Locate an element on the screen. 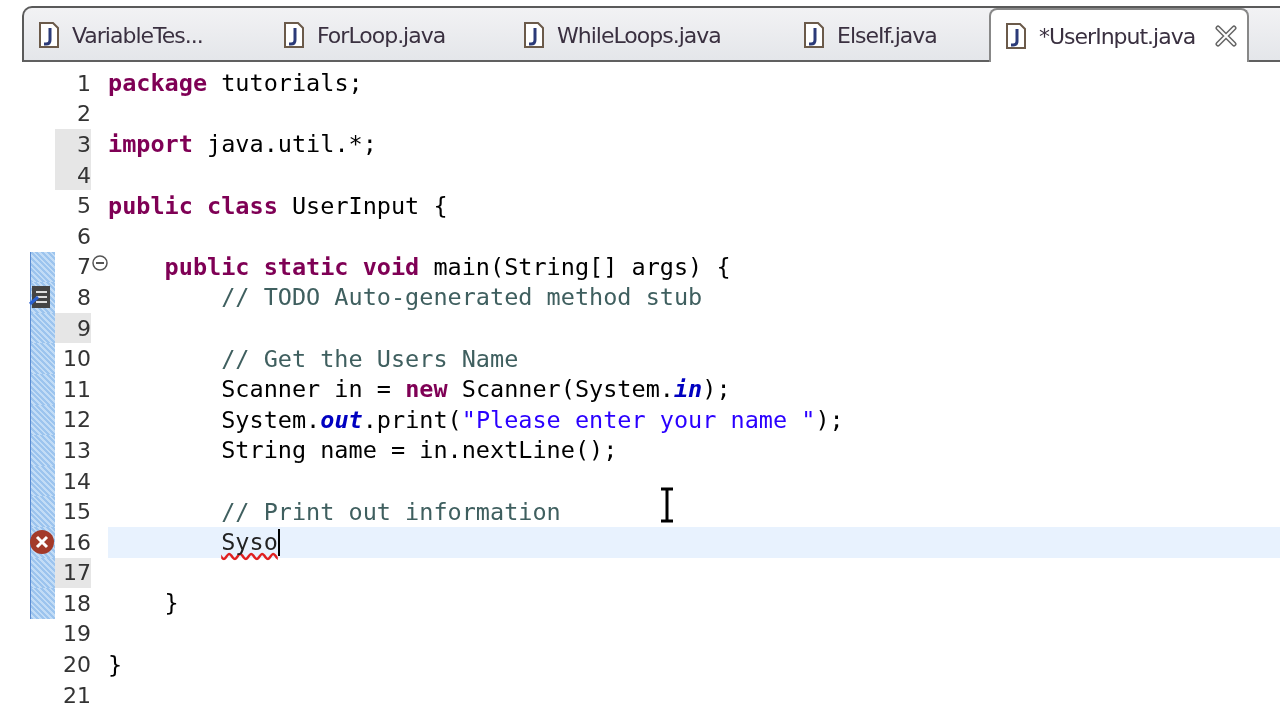 This screenshot has height=720, width=1280. editor-tab: ElseIf.java is located at coordinates (889, 35).